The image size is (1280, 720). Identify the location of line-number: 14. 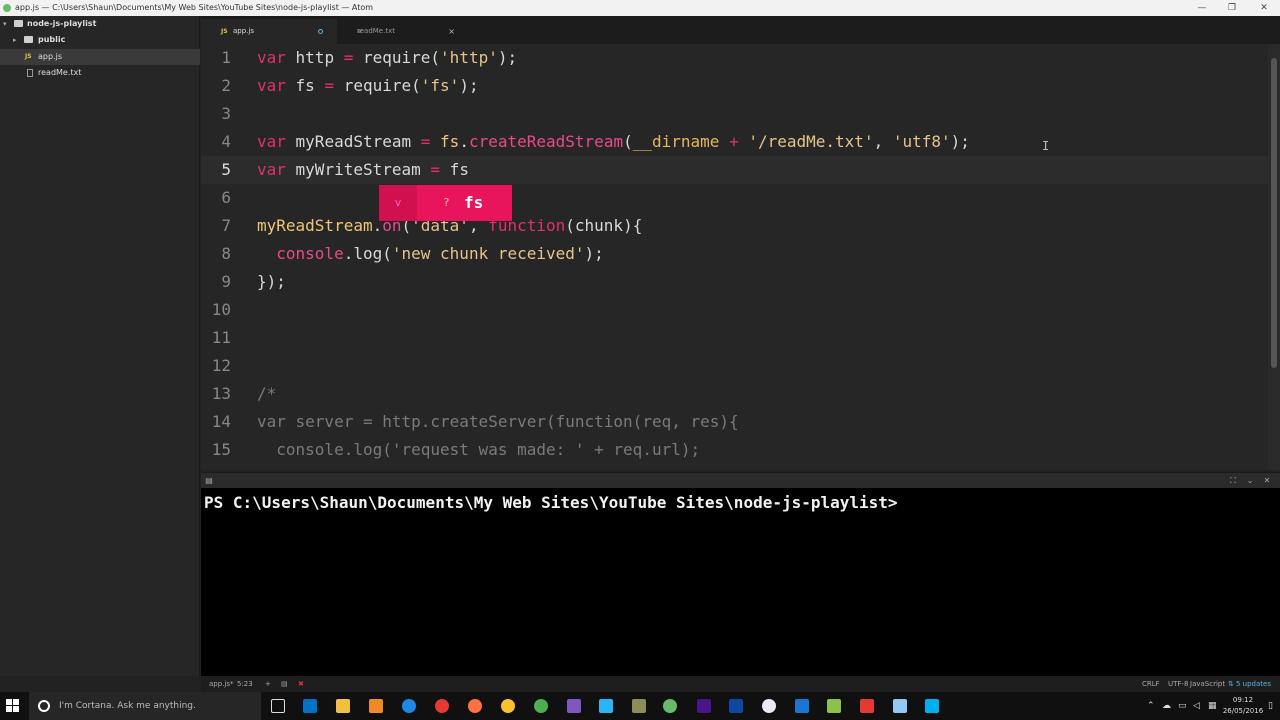
(221, 421).